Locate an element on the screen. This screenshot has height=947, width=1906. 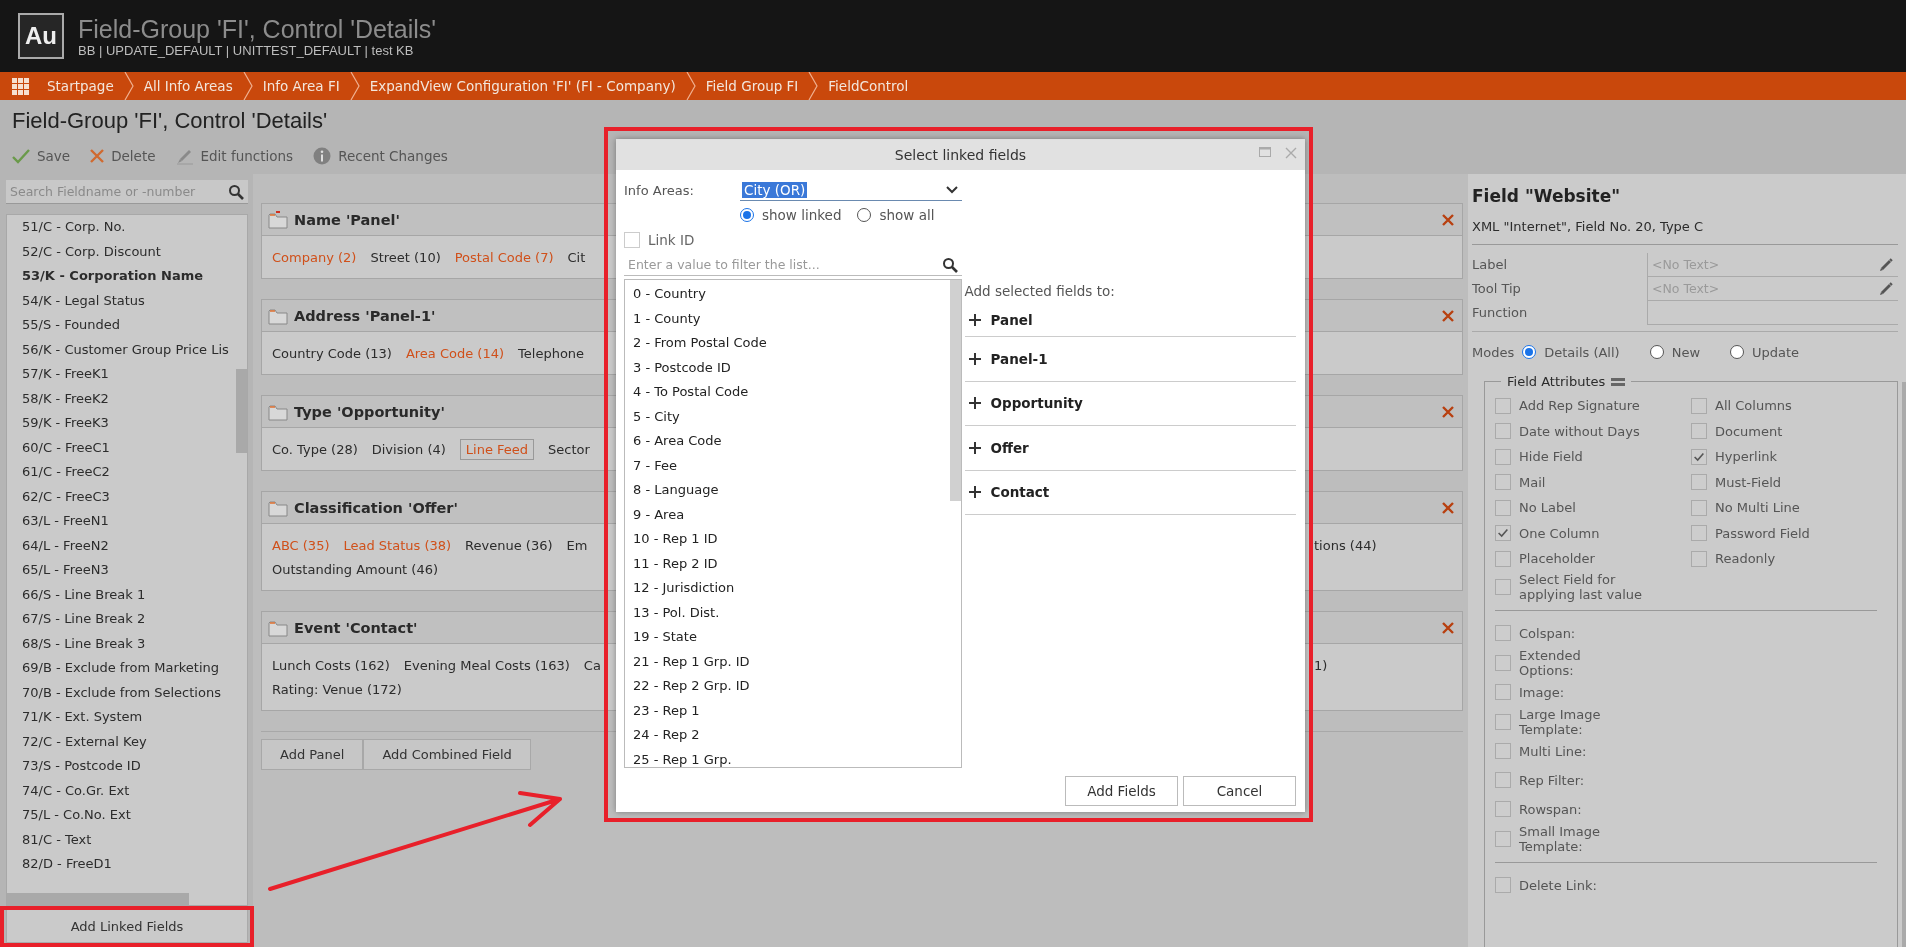
field-label: 1) is located at coordinates (1321, 665).